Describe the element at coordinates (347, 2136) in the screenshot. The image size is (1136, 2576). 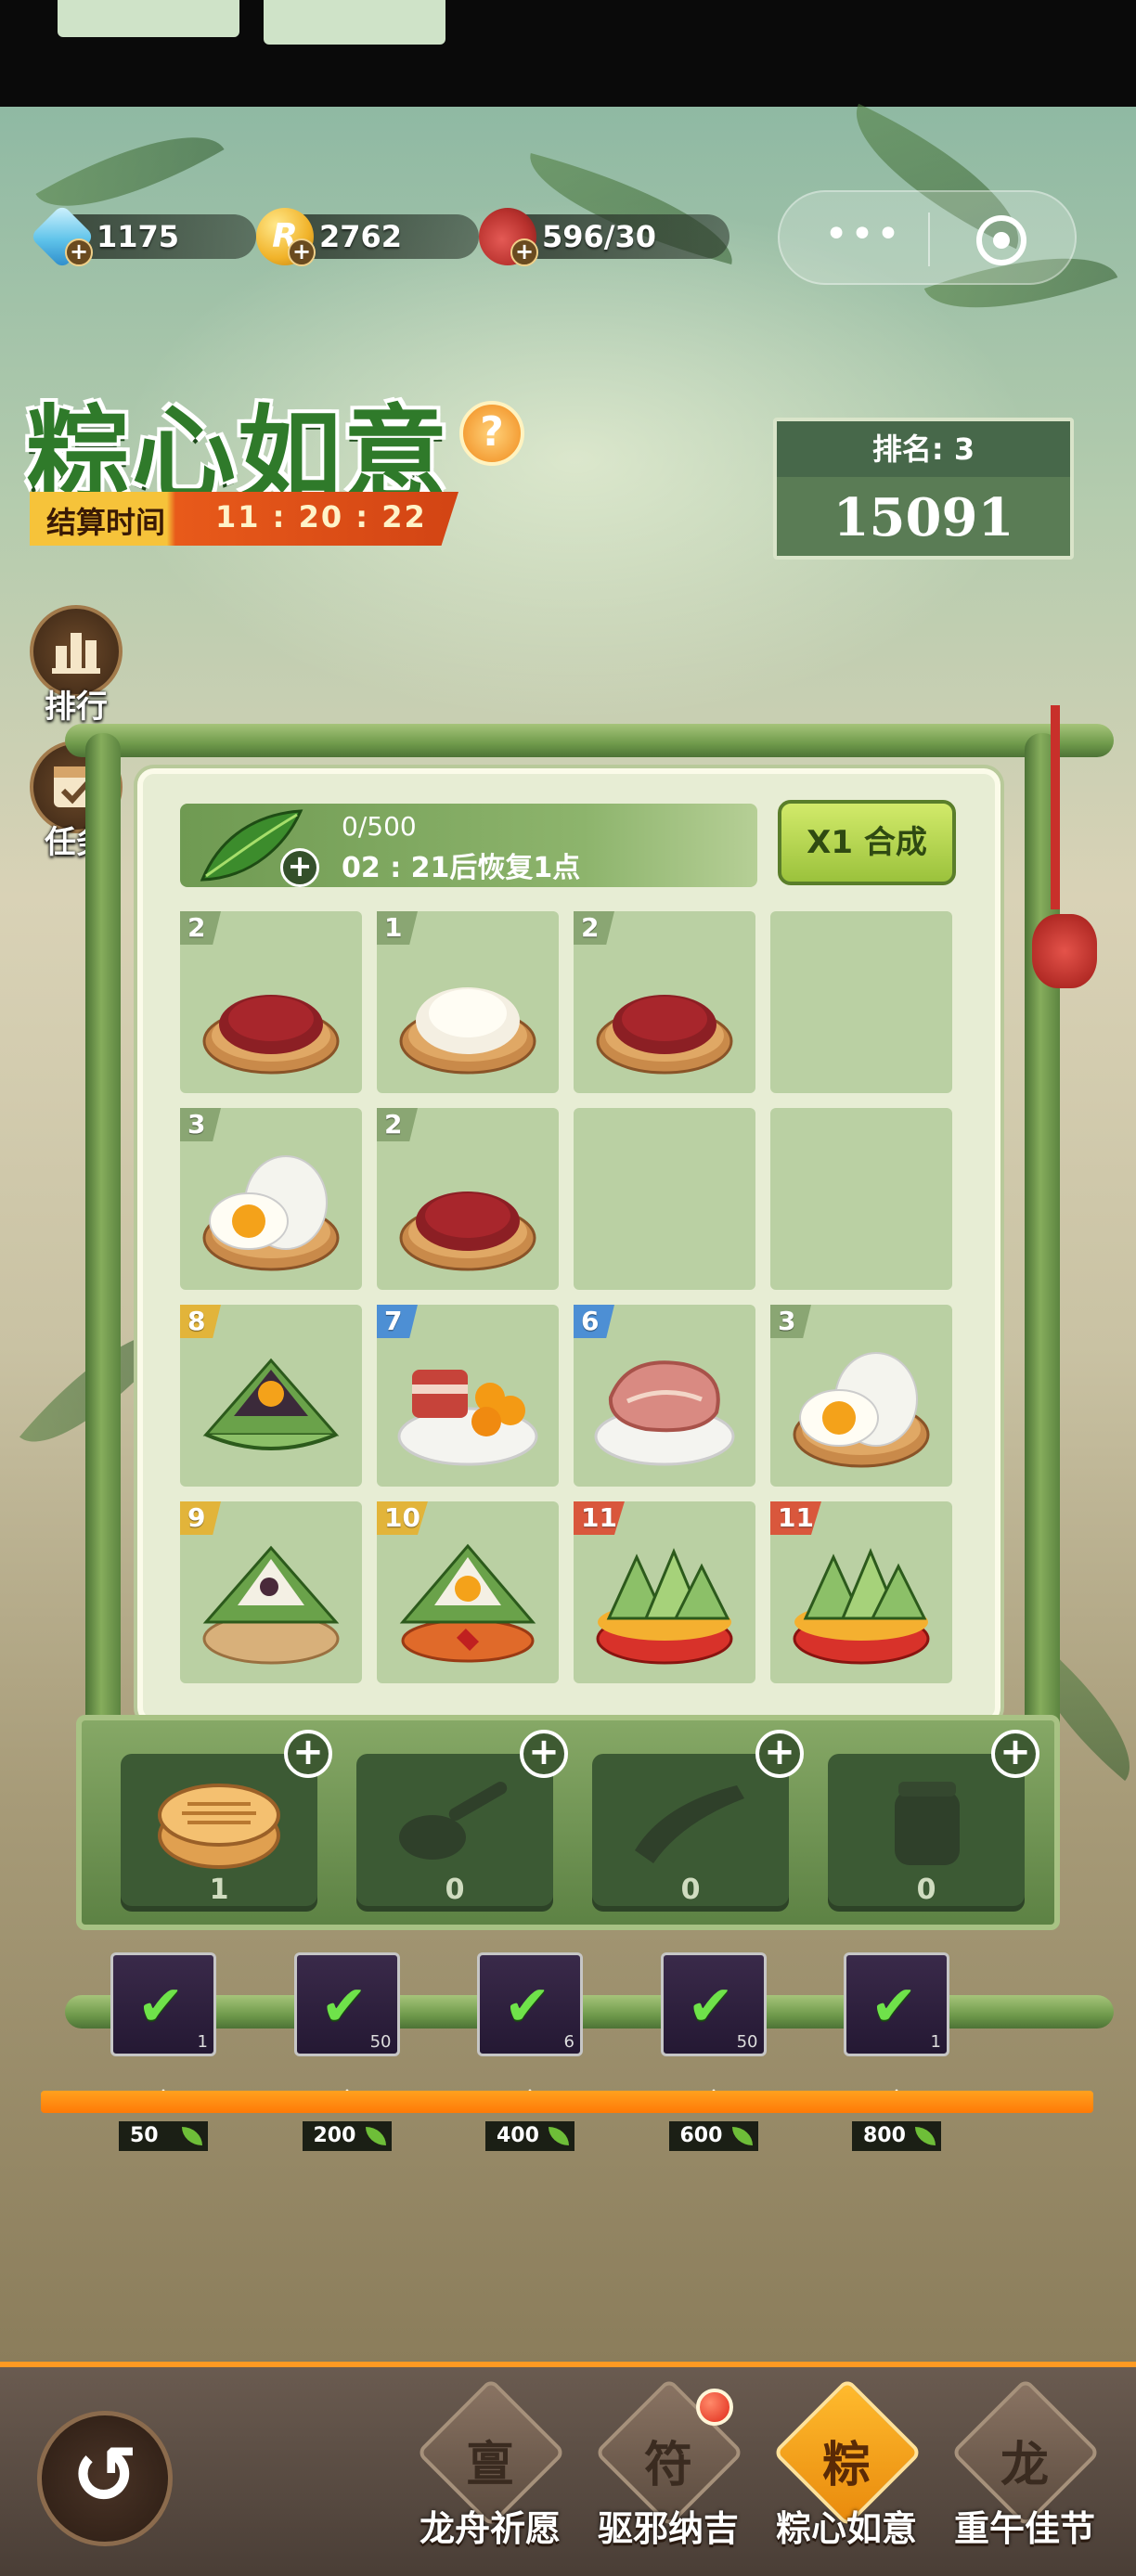
I see `milestone-label: 200` at that location.